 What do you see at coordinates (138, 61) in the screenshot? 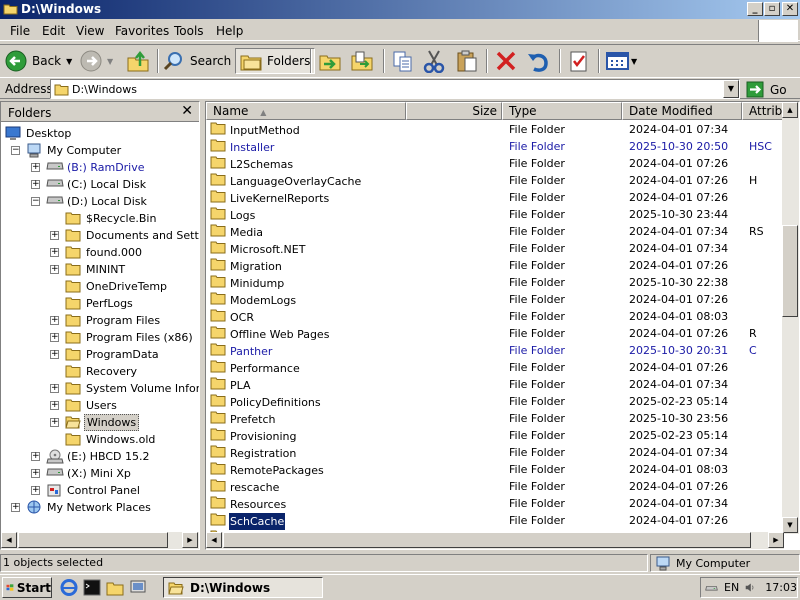
I see `up-folder-button` at bounding box center [138, 61].